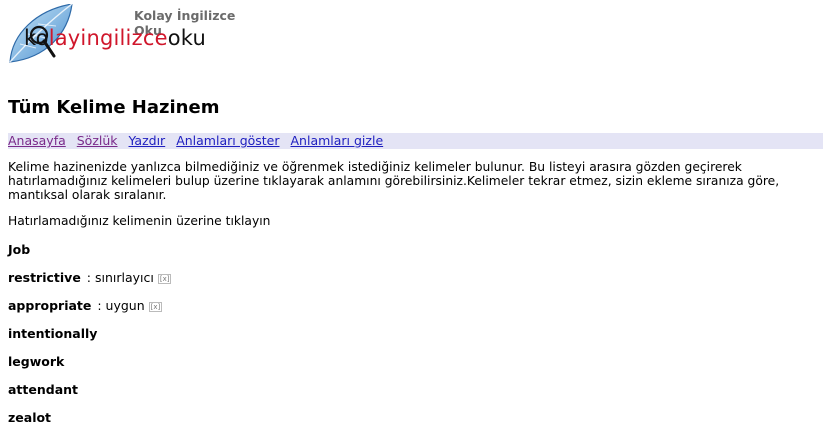  I want to click on nav-link-home: Anasayfa, so click(37, 140).